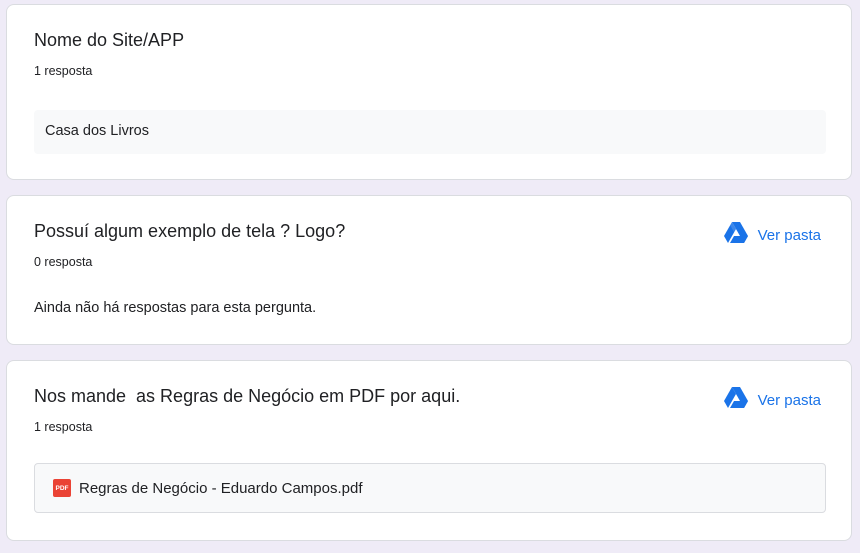  What do you see at coordinates (430, 132) in the screenshot?
I see `answer-item: Casa dos Livros` at bounding box center [430, 132].